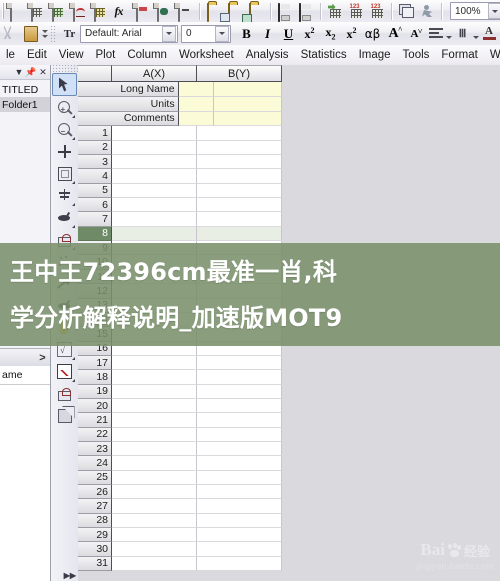 This screenshot has height=581, width=500. What do you see at coordinates (306, 11) in the screenshot?
I see `save-template-button` at bounding box center [306, 11].